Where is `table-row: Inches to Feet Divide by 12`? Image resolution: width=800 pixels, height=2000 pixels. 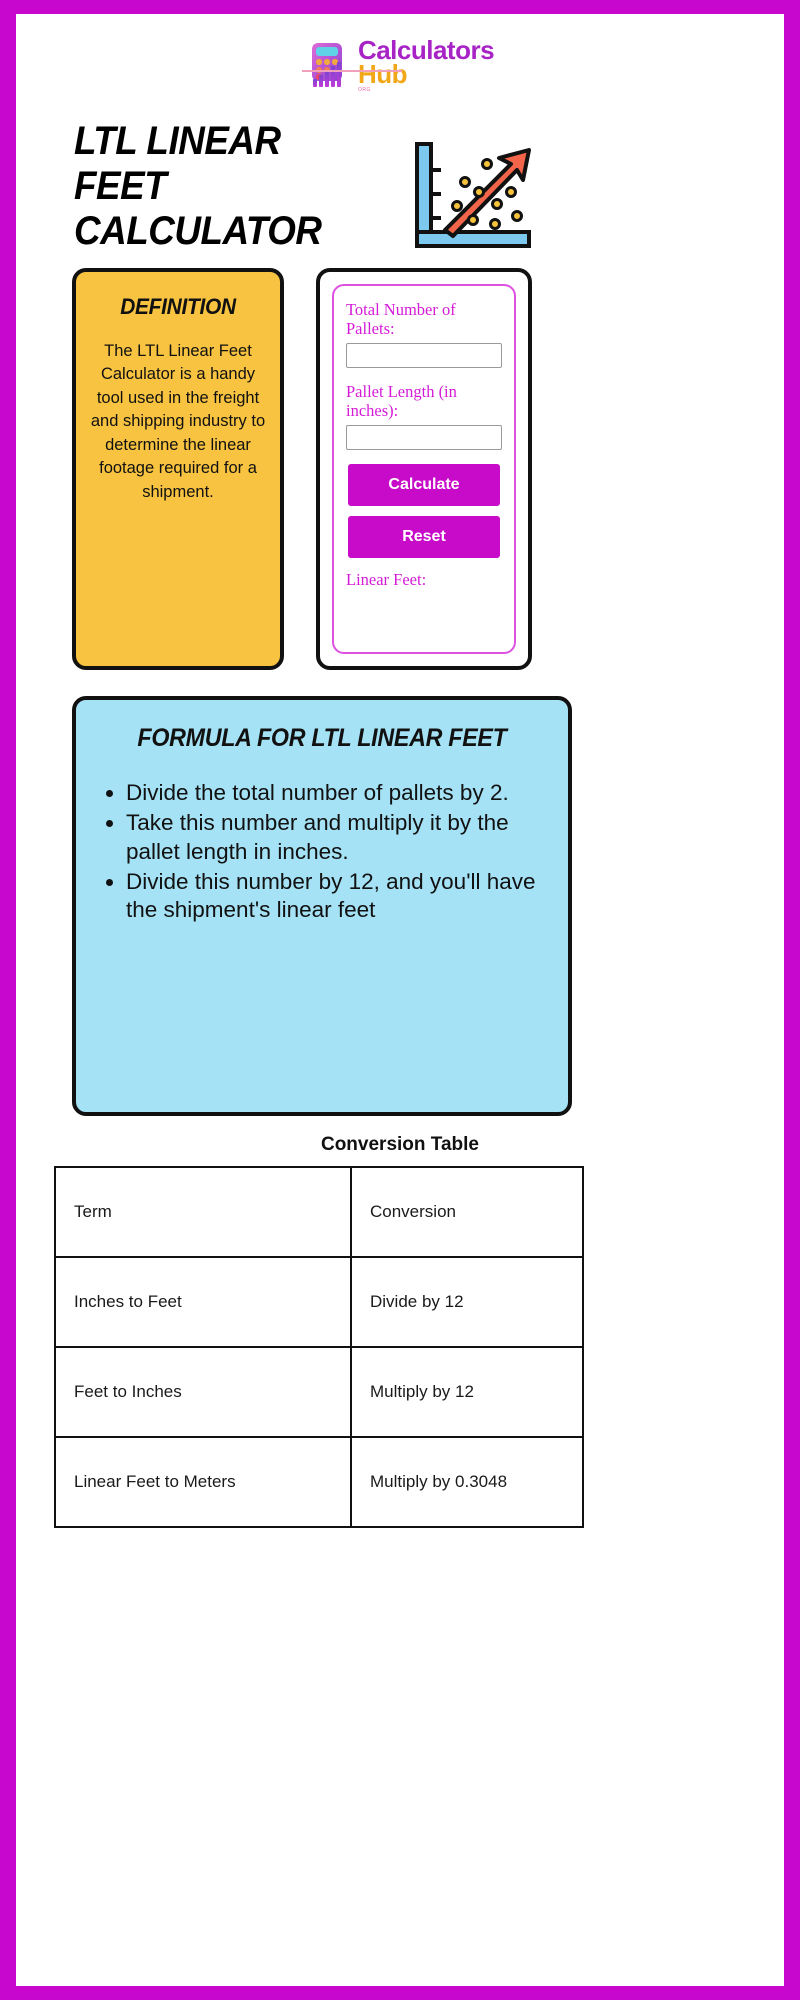
table-row: Inches to Feet Divide by 12 is located at coordinates (319, 1302).